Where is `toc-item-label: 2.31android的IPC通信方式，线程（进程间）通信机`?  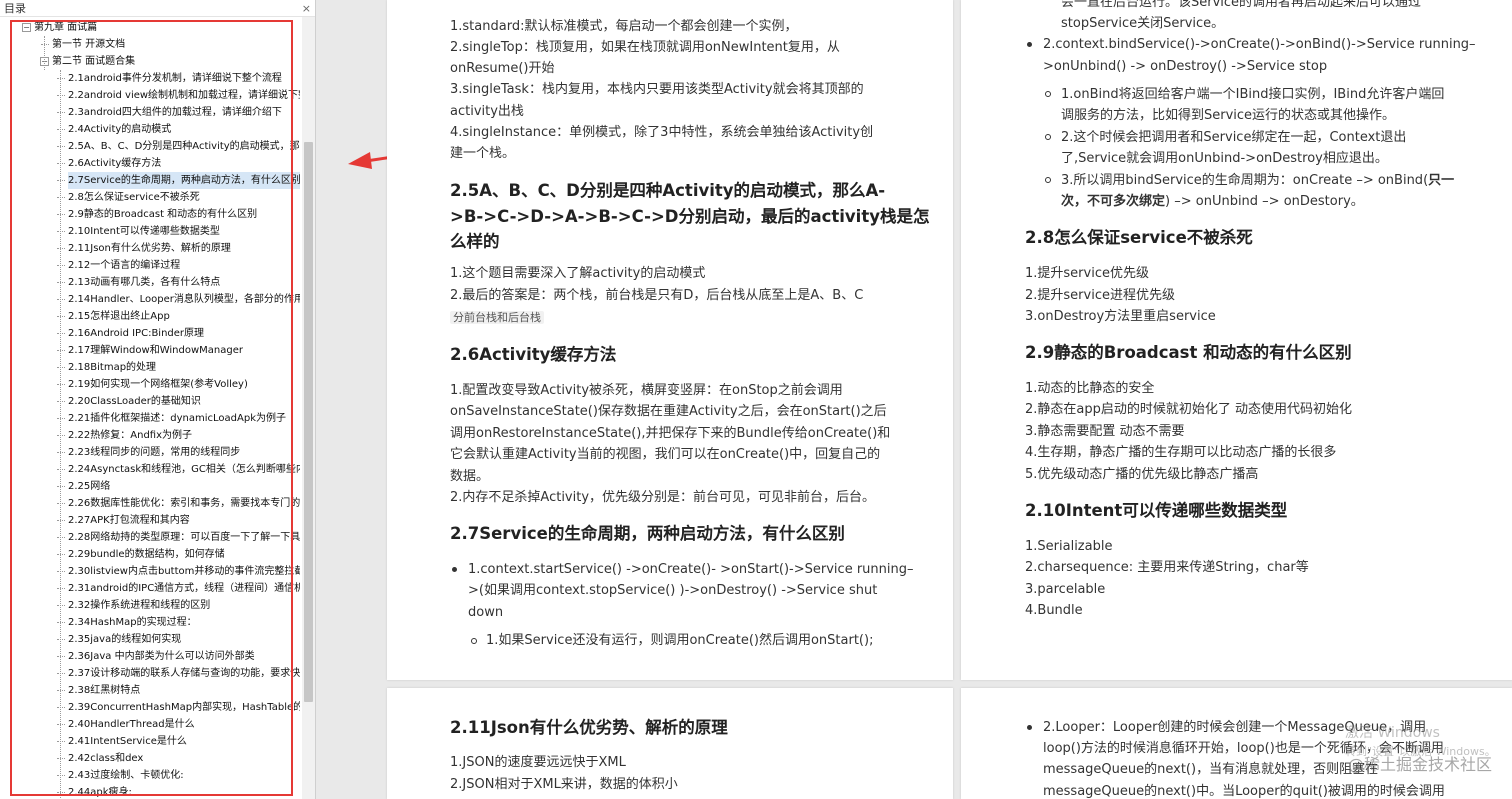
toc-item-label: 2.31android的IPC通信方式，线程（进程间）通信机 is located at coordinates (184, 588).